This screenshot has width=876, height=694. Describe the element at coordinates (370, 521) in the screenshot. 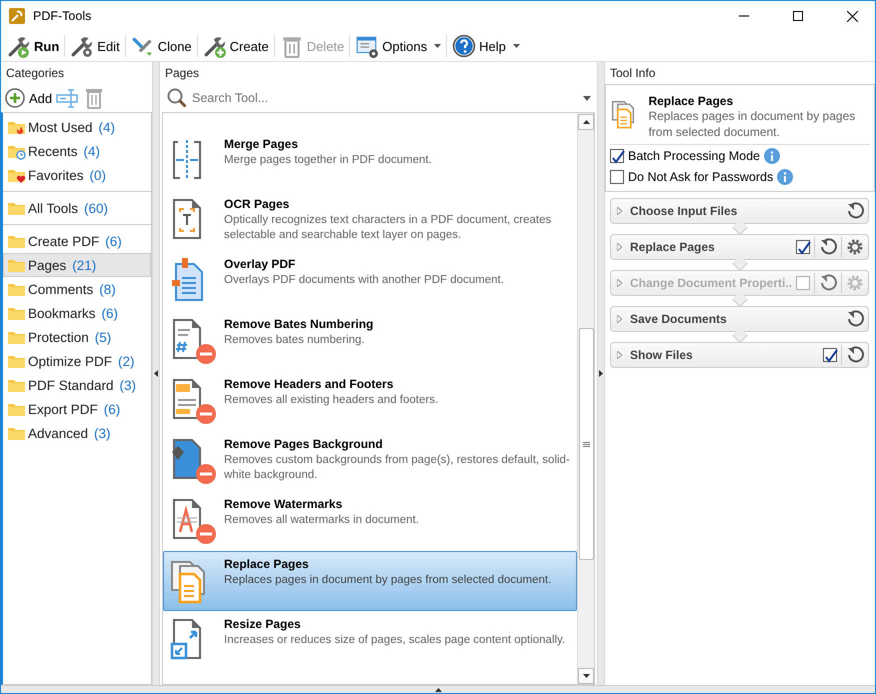

I see `tool-item: Remove Watermarks Removes all watermarks in document.` at that location.